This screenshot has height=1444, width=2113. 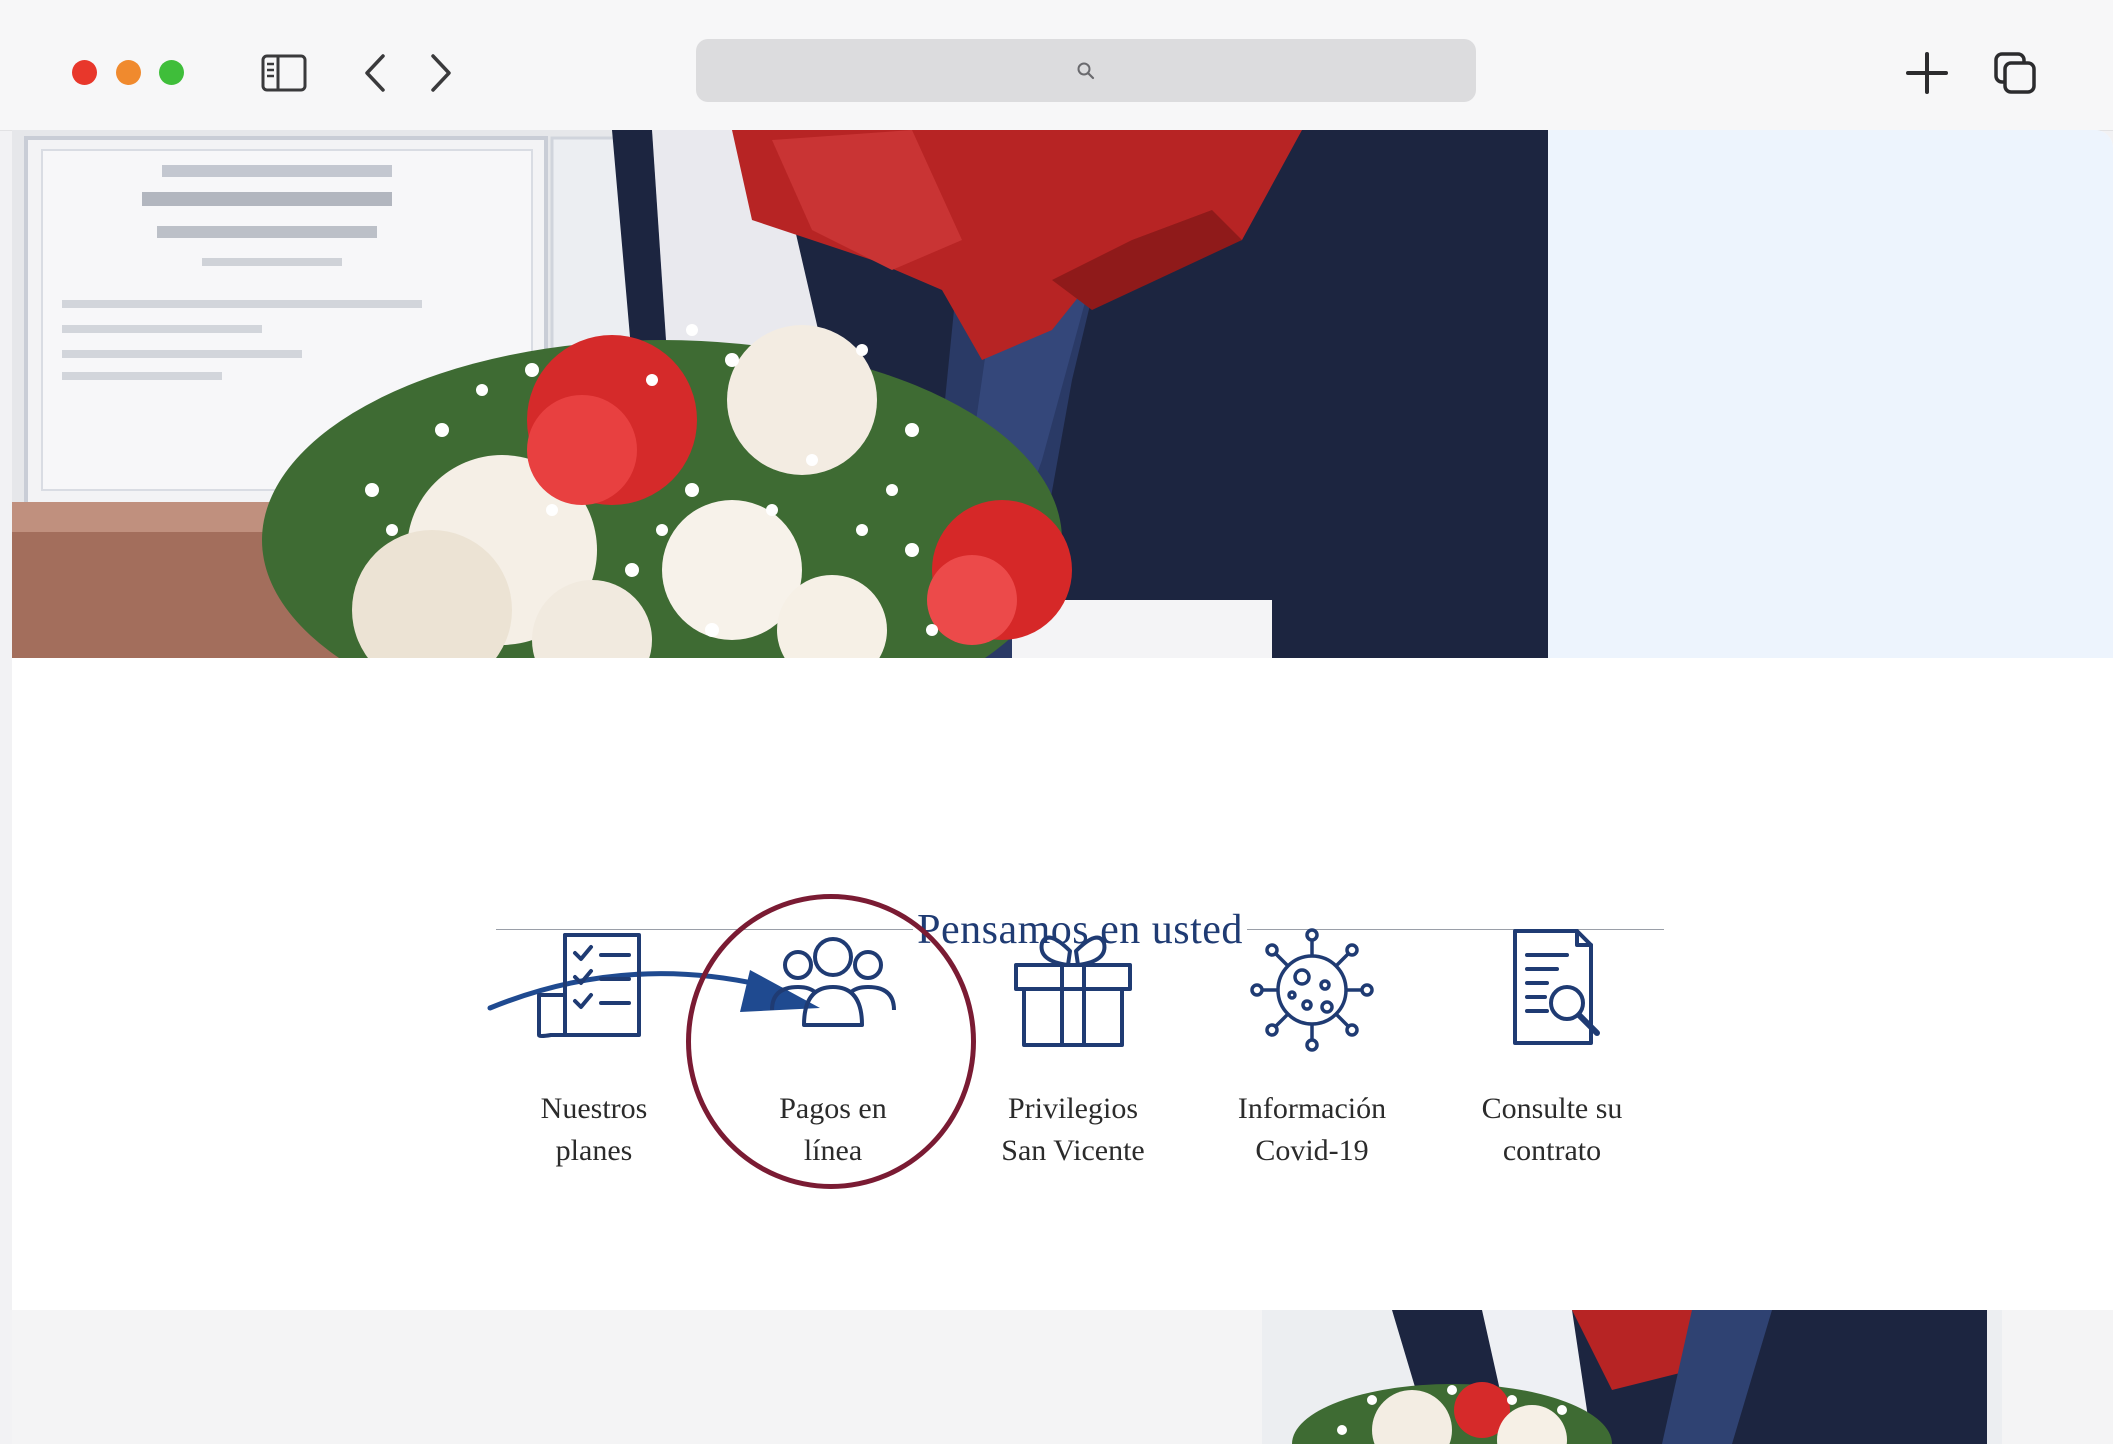 What do you see at coordinates (1312, 1129) in the screenshot?
I see `feature-label: Información Covid-19` at bounding box center [1312, 1129].